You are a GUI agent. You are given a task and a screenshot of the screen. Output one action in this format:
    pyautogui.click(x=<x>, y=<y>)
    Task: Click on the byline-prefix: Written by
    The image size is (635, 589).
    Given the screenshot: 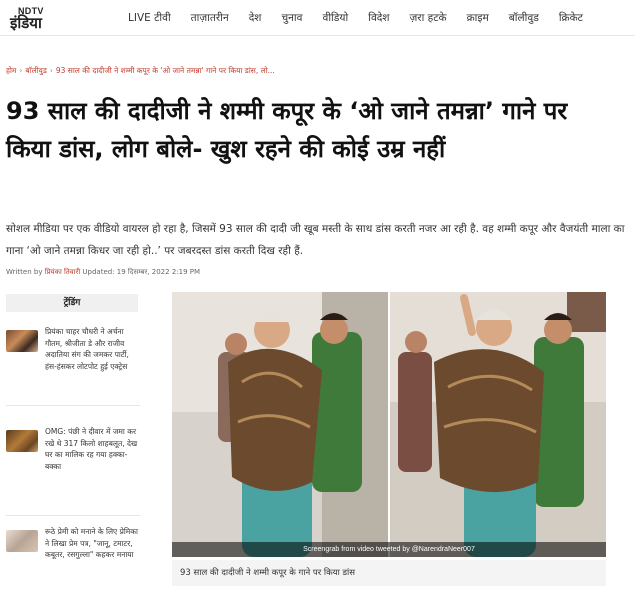 What is the action you would take?
    pyautogui.click(x=24, y=272)
    